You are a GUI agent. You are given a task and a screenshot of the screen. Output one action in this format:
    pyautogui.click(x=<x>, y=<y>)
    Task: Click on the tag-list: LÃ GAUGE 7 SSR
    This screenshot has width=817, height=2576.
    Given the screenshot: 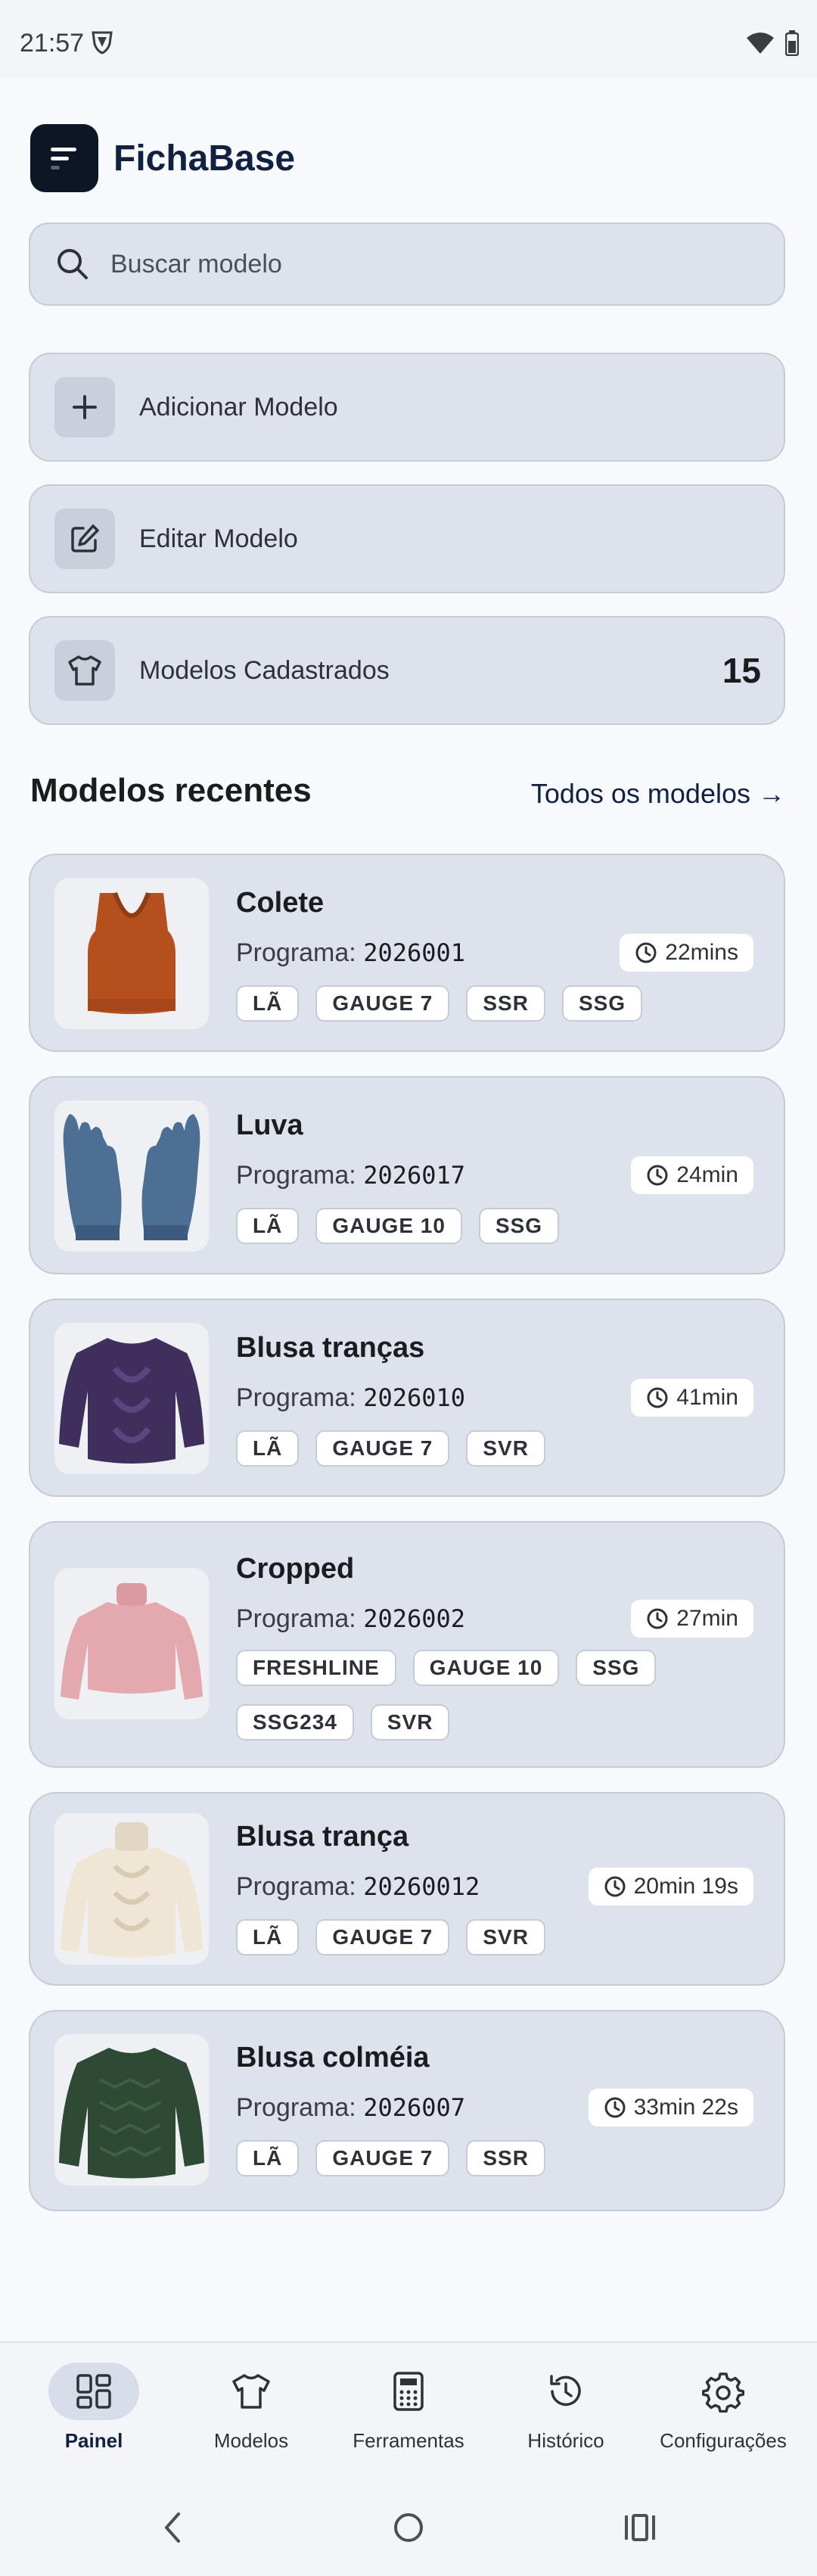 What is the action you would take?
    pyautogui.click(x=497, y=2158)
    